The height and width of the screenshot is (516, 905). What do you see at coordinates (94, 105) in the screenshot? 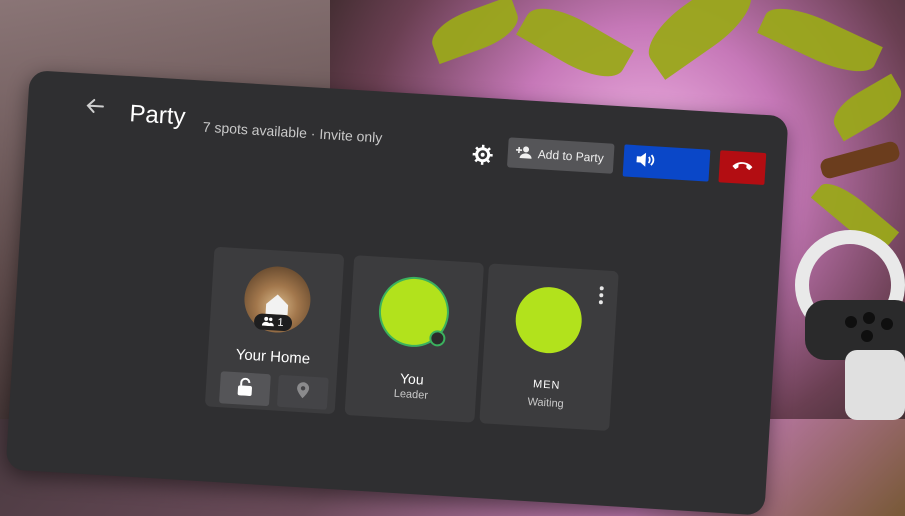
I see `back-arrow-icon` at bounding box center [94, 105].